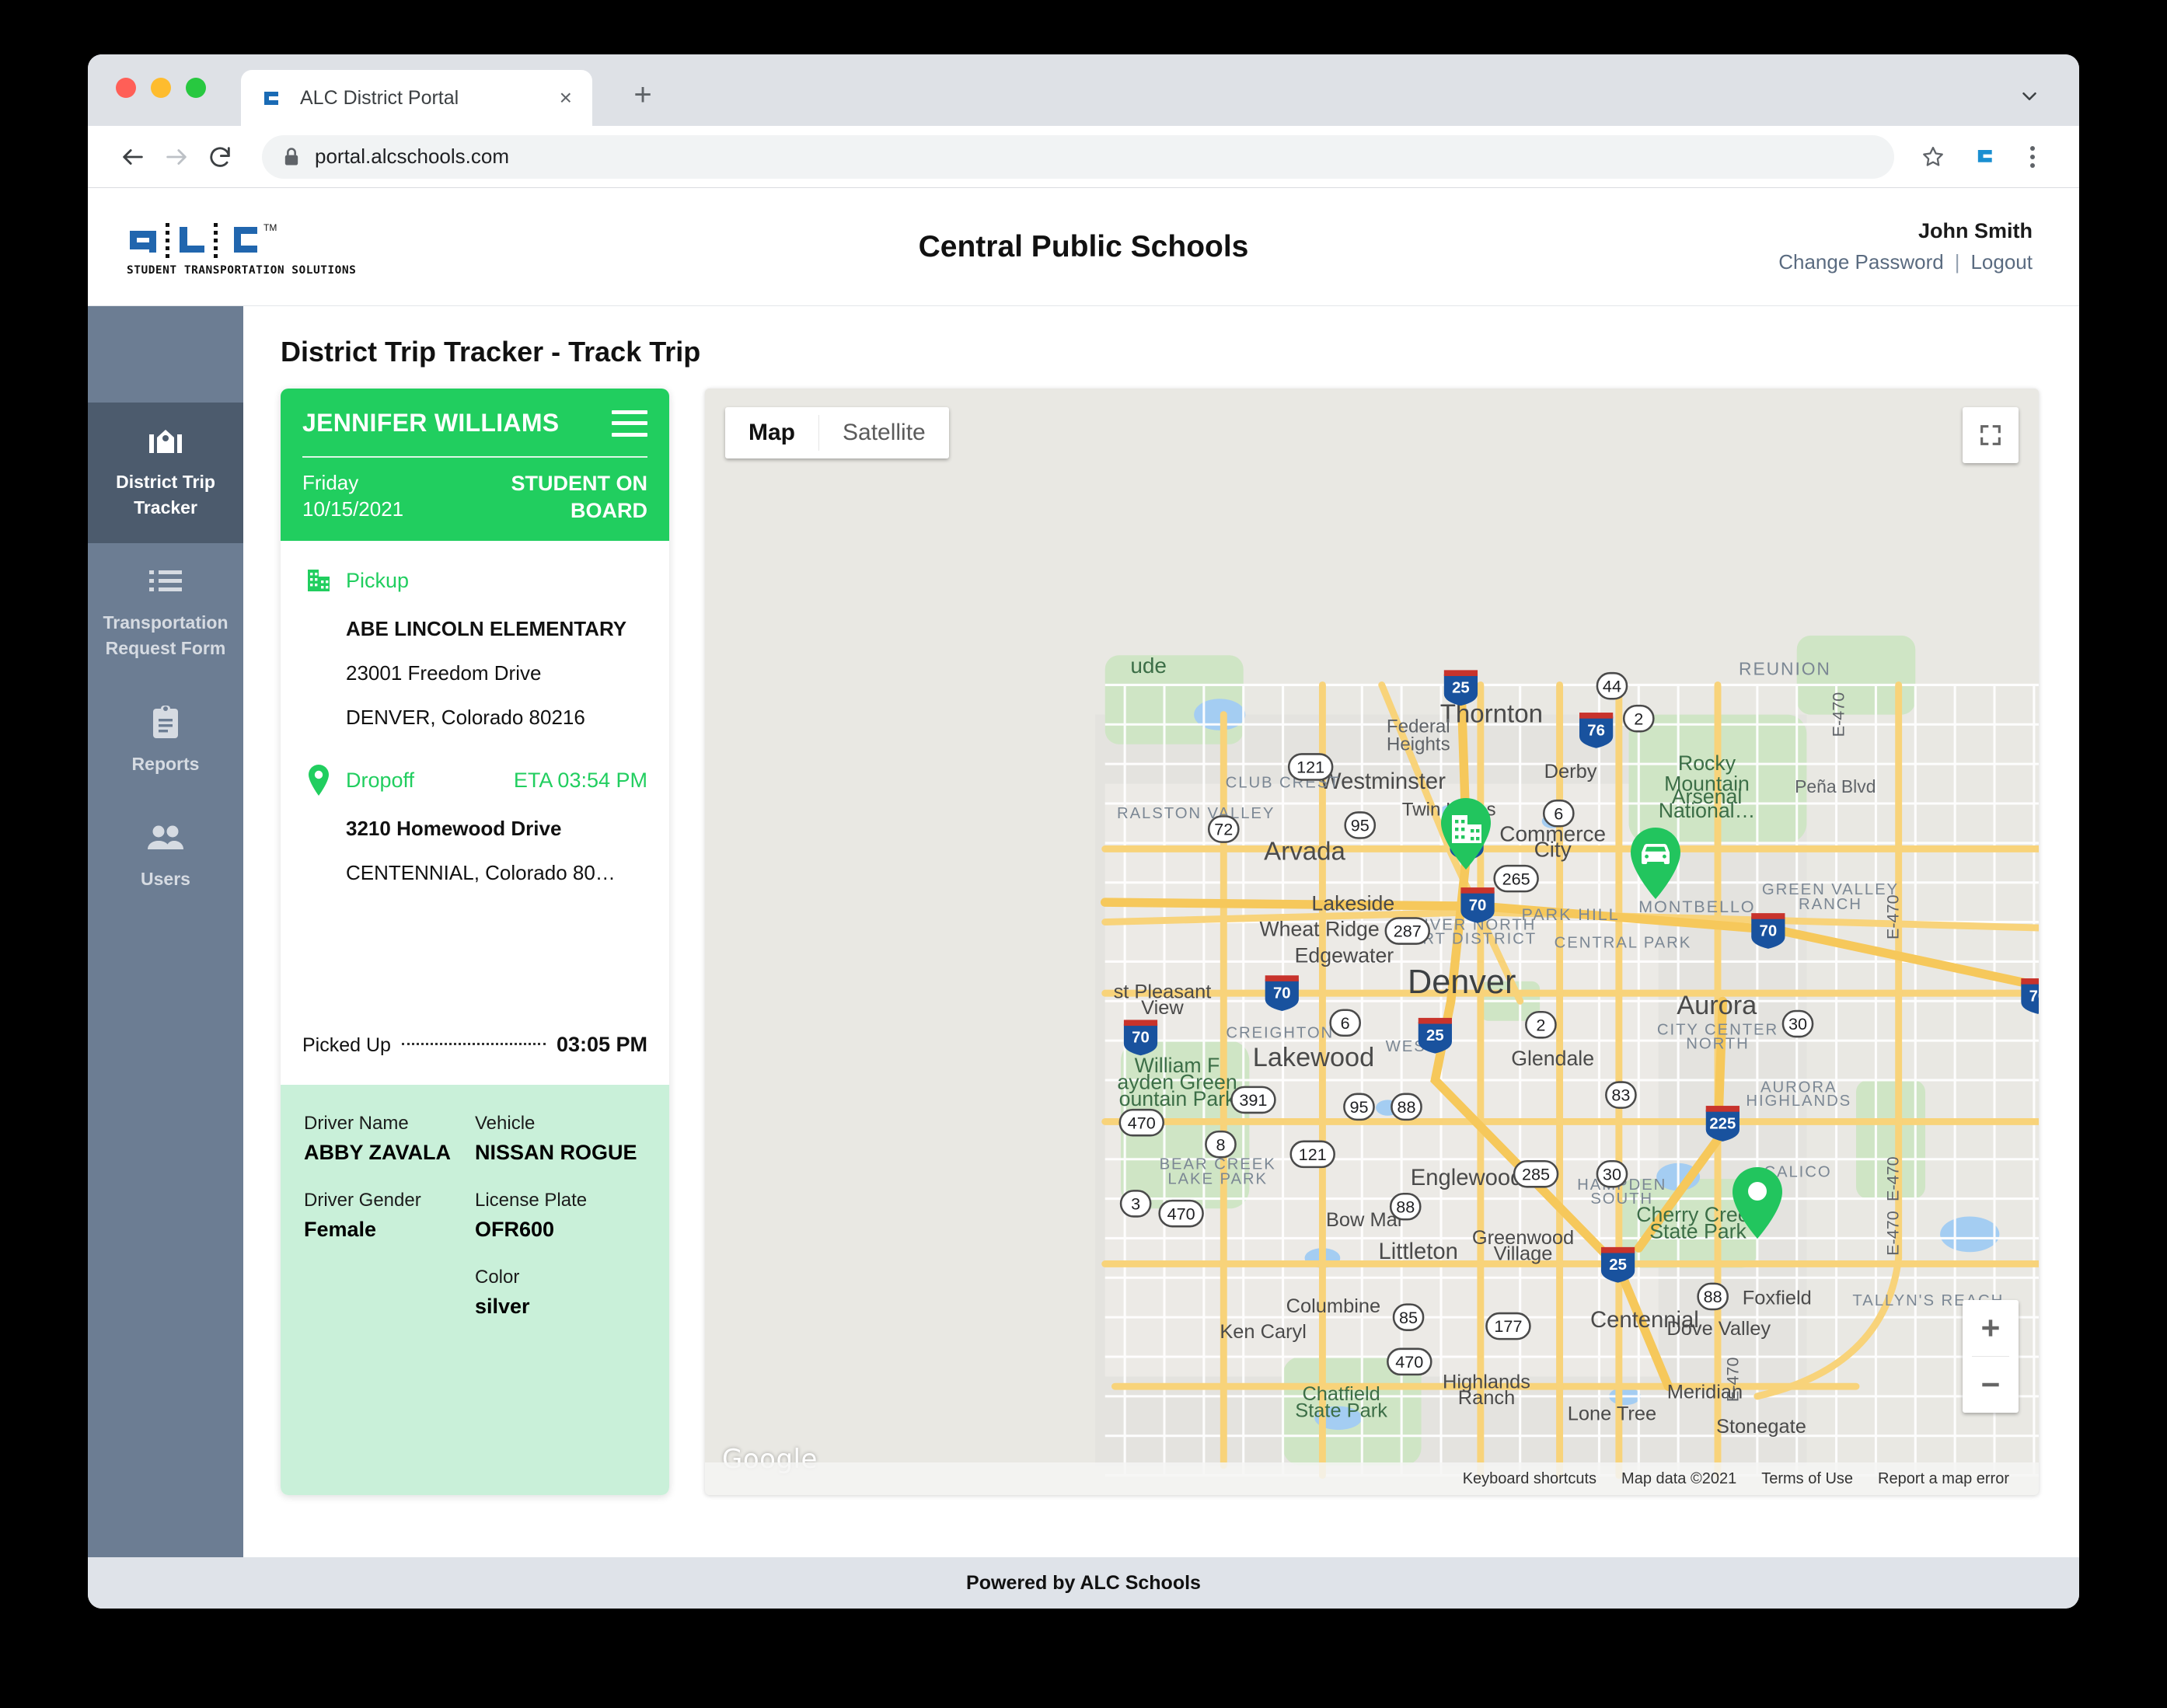 The image size is (2167, 1708). Describe the element at coordinates (379, 97) in the screenshot. I see `browser-tab-title: ALC District Portal` at that location.